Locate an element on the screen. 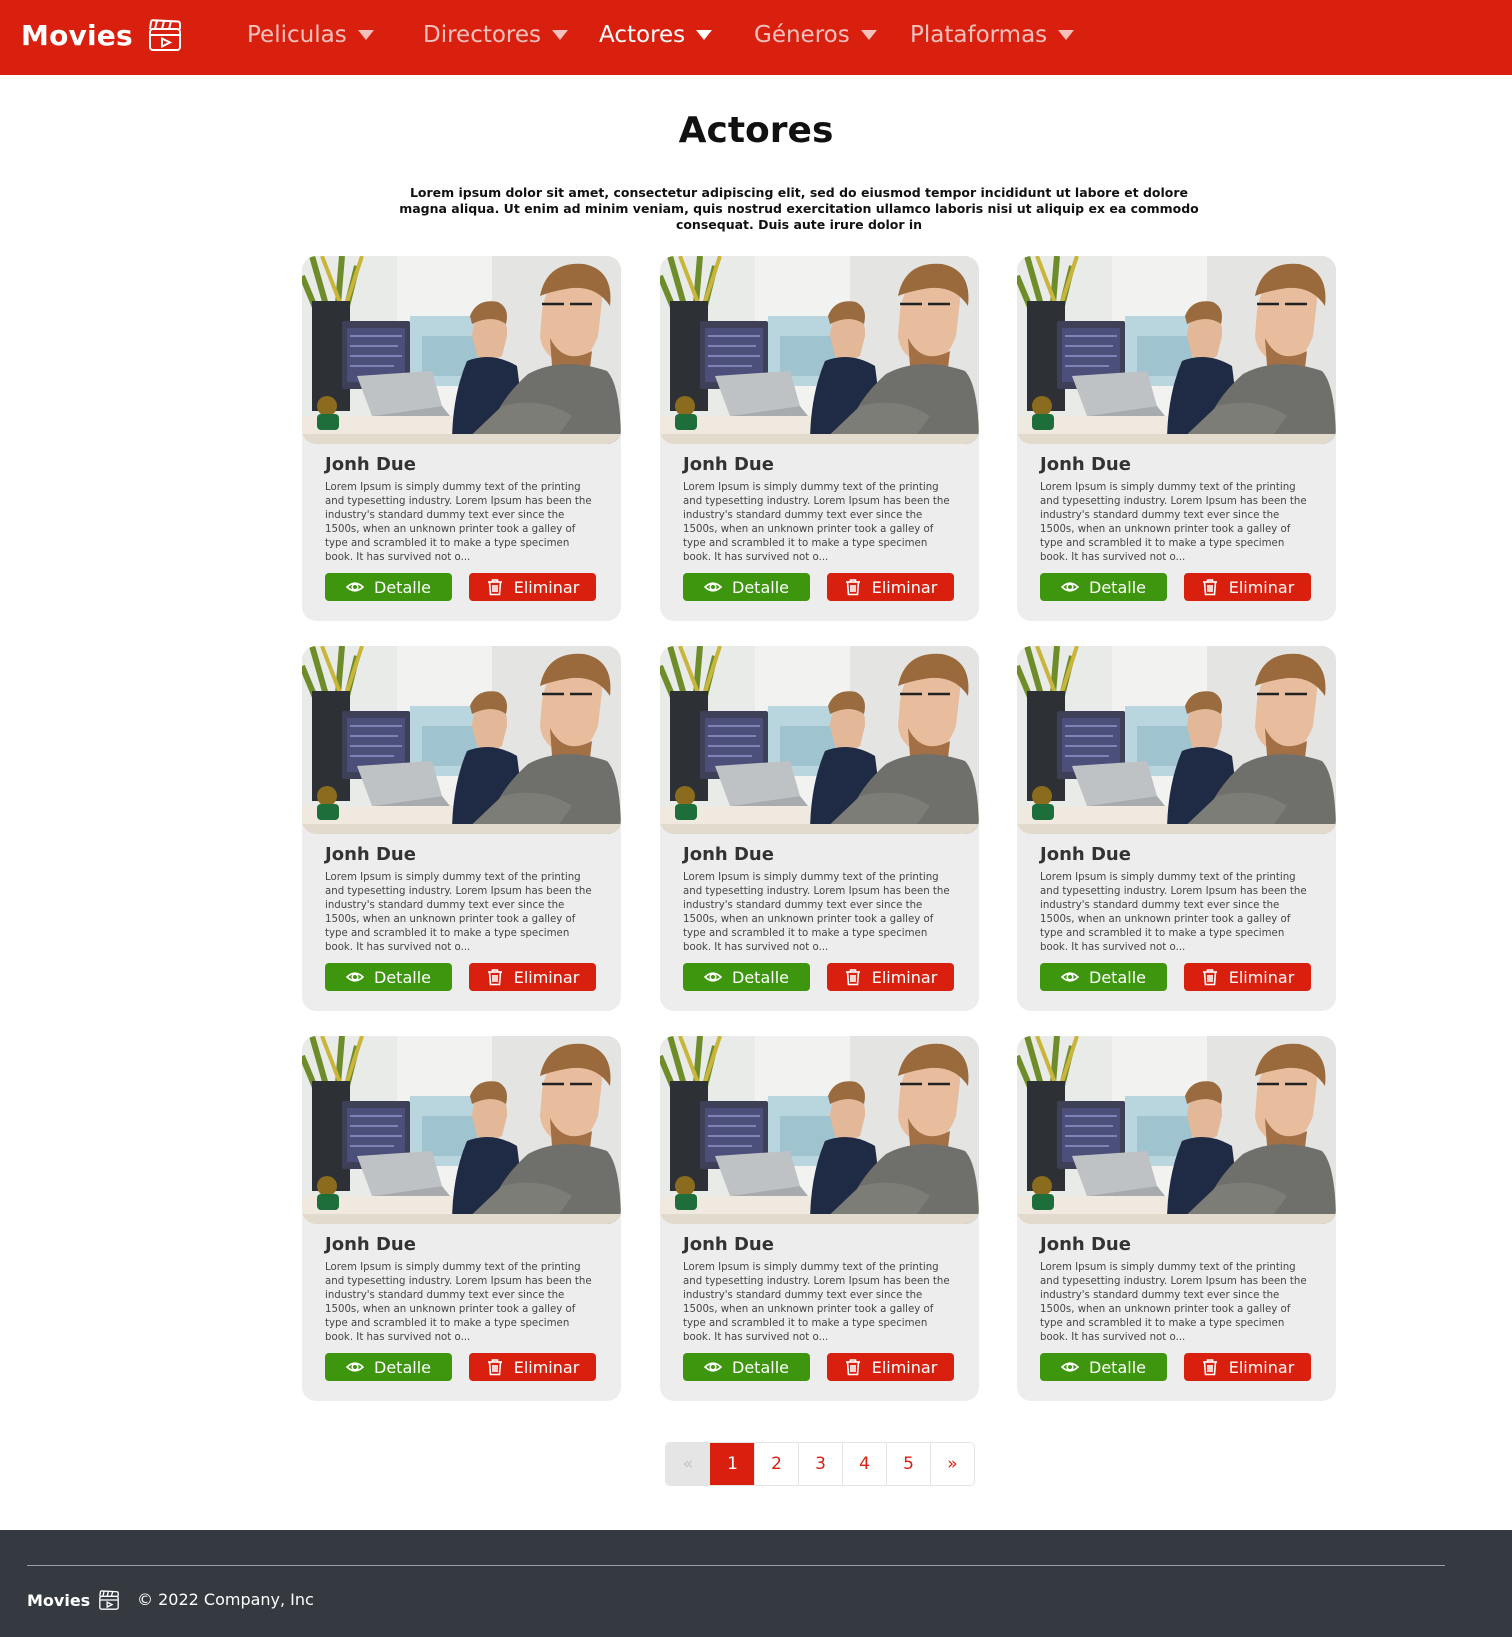 The image size is (1512, 1637). nav-item-actores: Actores is located at coordinates (656, 35).